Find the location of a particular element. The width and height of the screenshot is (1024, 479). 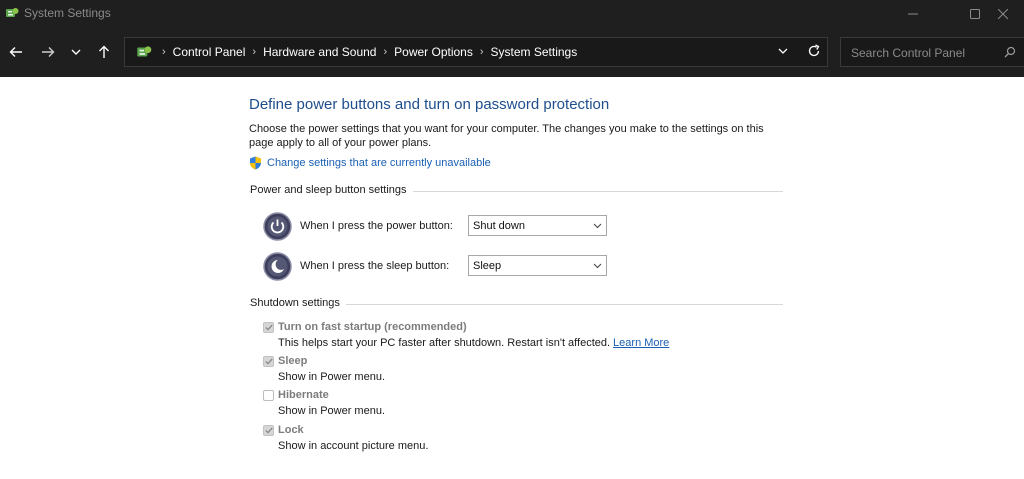

breadcrumb-power-options: Power Options is located at coordinates (433, 52).